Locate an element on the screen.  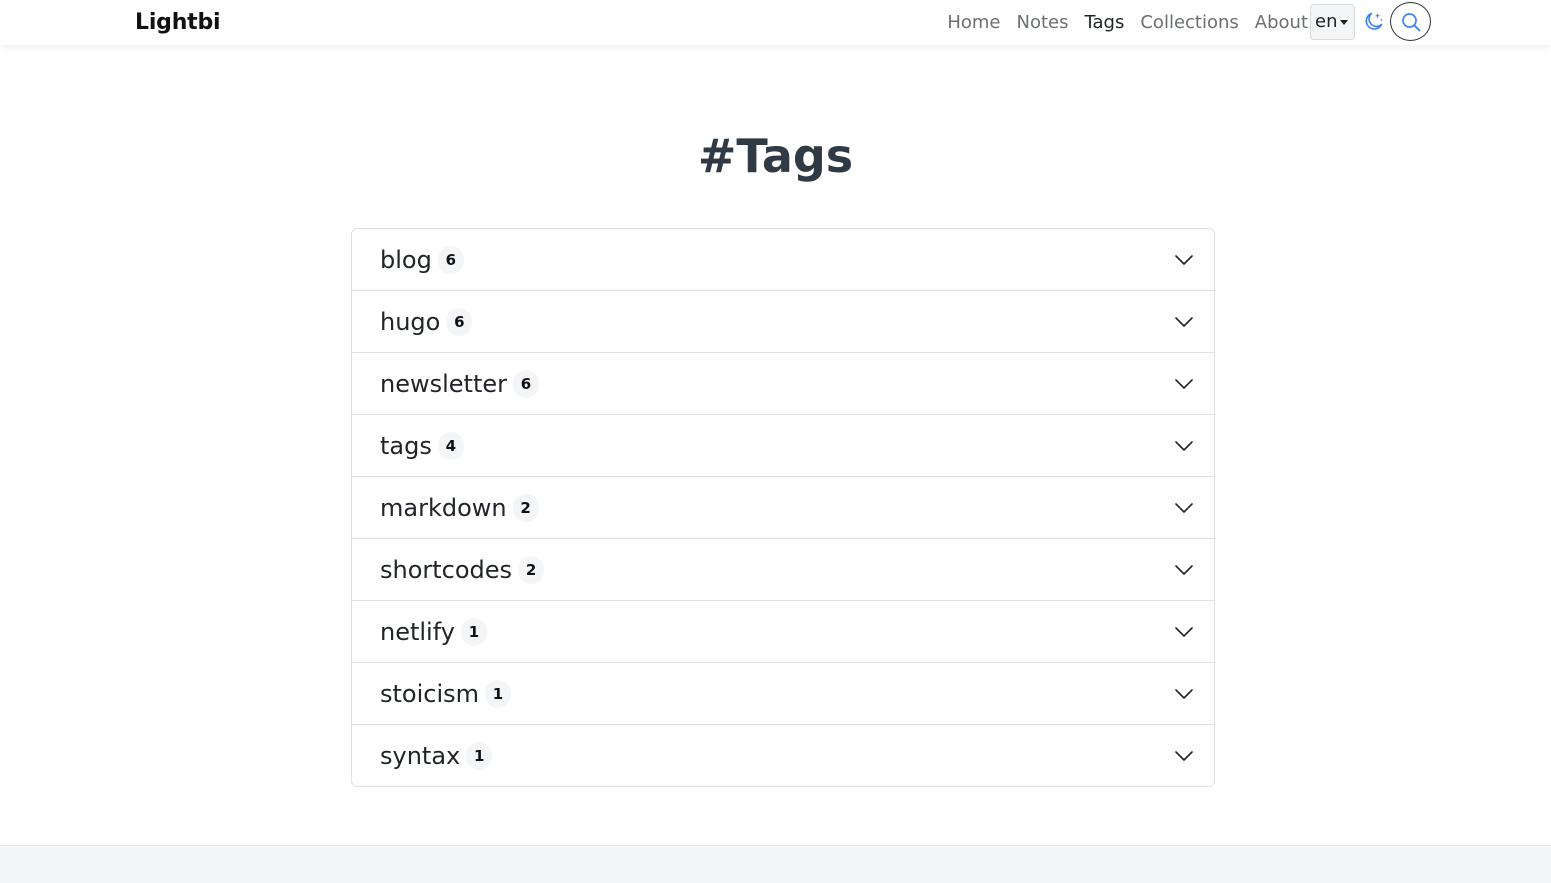
accordion-item-tags: tags 4 is located at coordinates (783, 446).